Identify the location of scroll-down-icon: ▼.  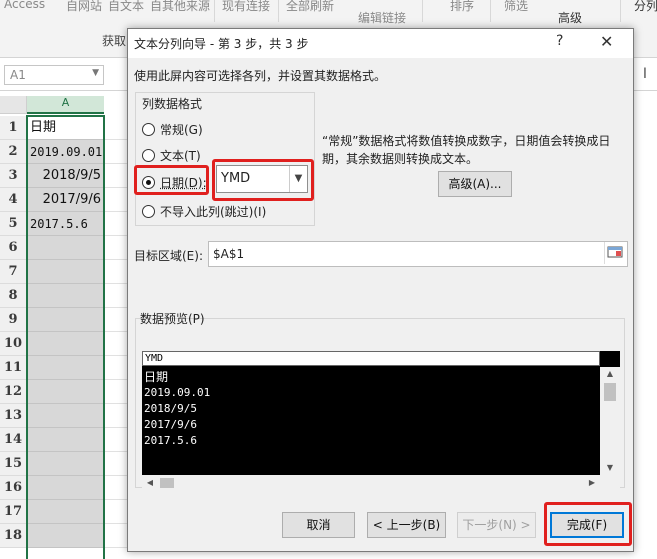
(610, 468).